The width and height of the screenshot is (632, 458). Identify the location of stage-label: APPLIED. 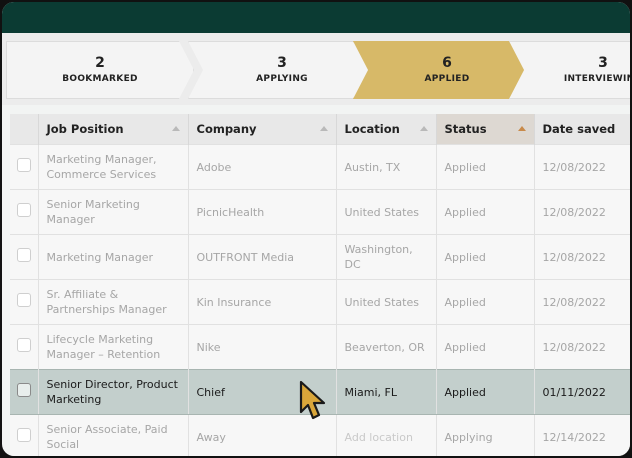
(447, 79).